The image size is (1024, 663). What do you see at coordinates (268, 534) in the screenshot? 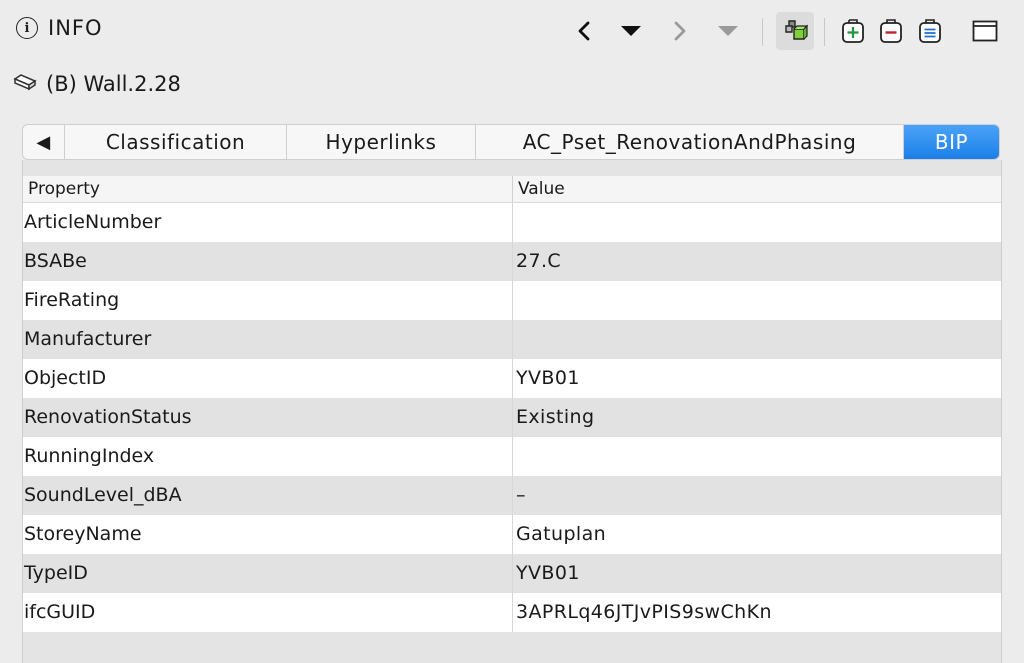
I see `property-name-cell: StoreyName` at bounding box center [268, 534].